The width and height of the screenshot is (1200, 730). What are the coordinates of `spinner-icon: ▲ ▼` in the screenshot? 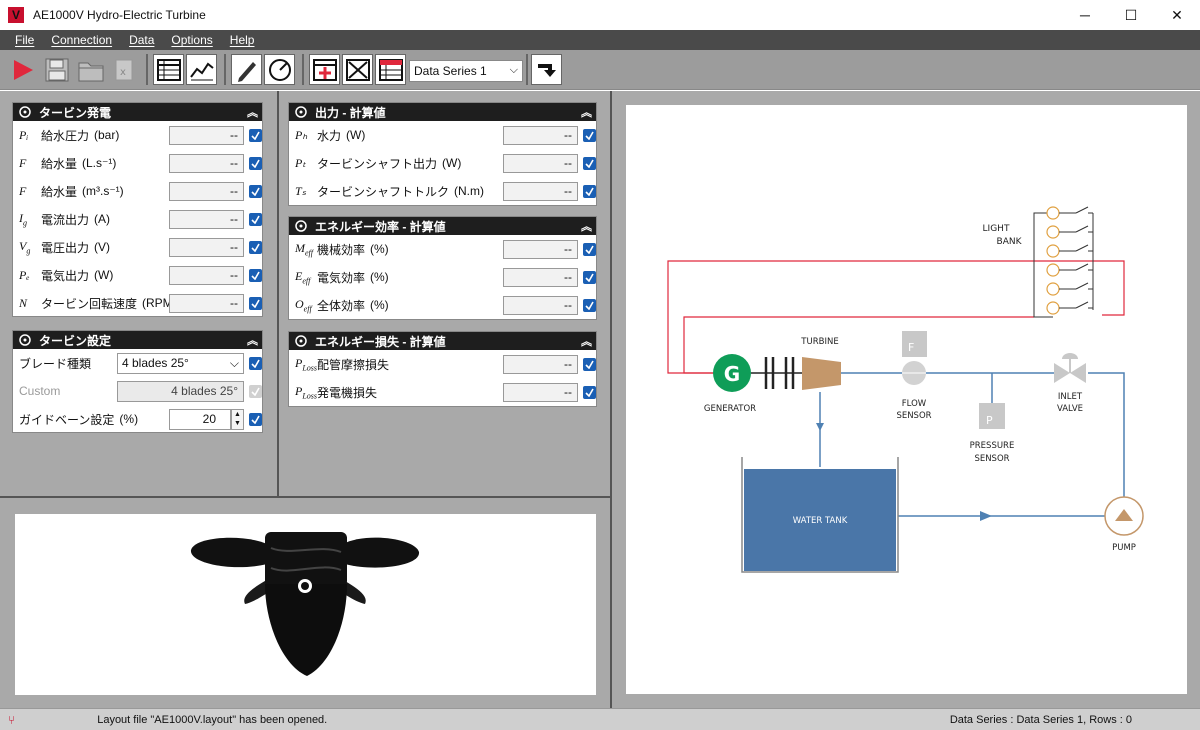 It's located at (237, 419).